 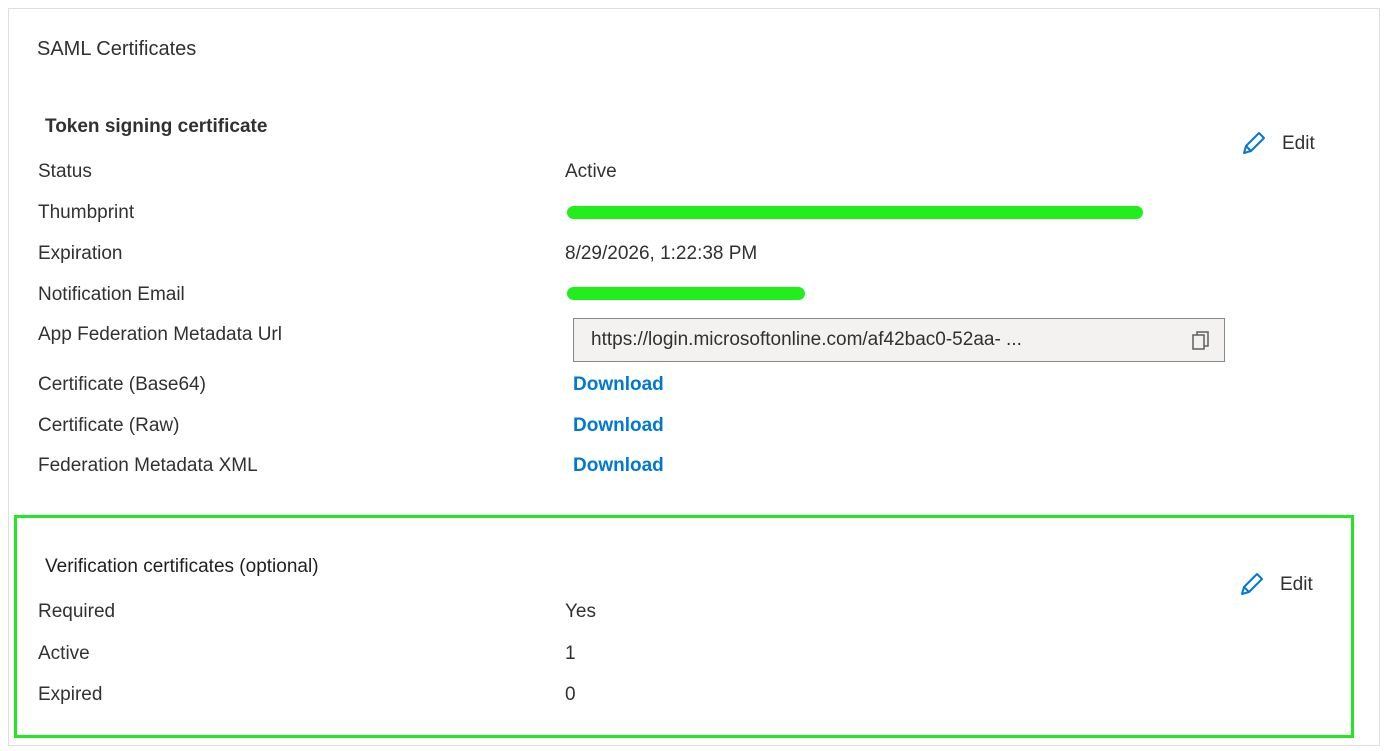 I want to click on expiration-value: 8/29/2026, 1:22:38 PM, so click(x=661, y=253).